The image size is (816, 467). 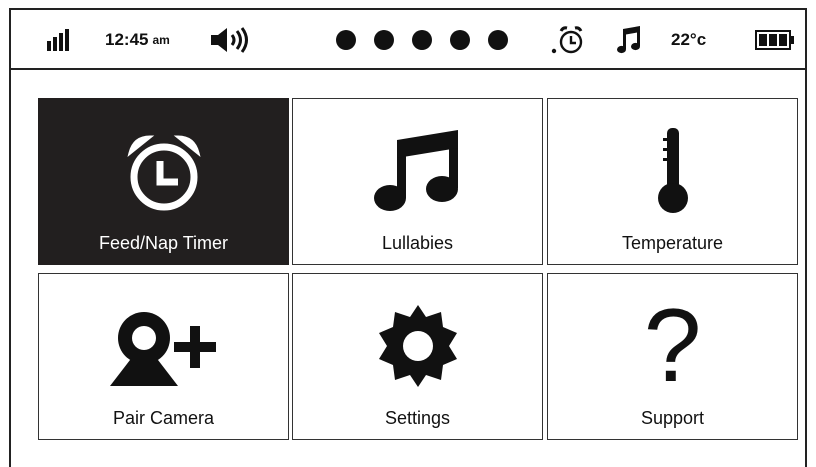 I want to click on temperature-readout: 22°c, so click(x=689, y=39).